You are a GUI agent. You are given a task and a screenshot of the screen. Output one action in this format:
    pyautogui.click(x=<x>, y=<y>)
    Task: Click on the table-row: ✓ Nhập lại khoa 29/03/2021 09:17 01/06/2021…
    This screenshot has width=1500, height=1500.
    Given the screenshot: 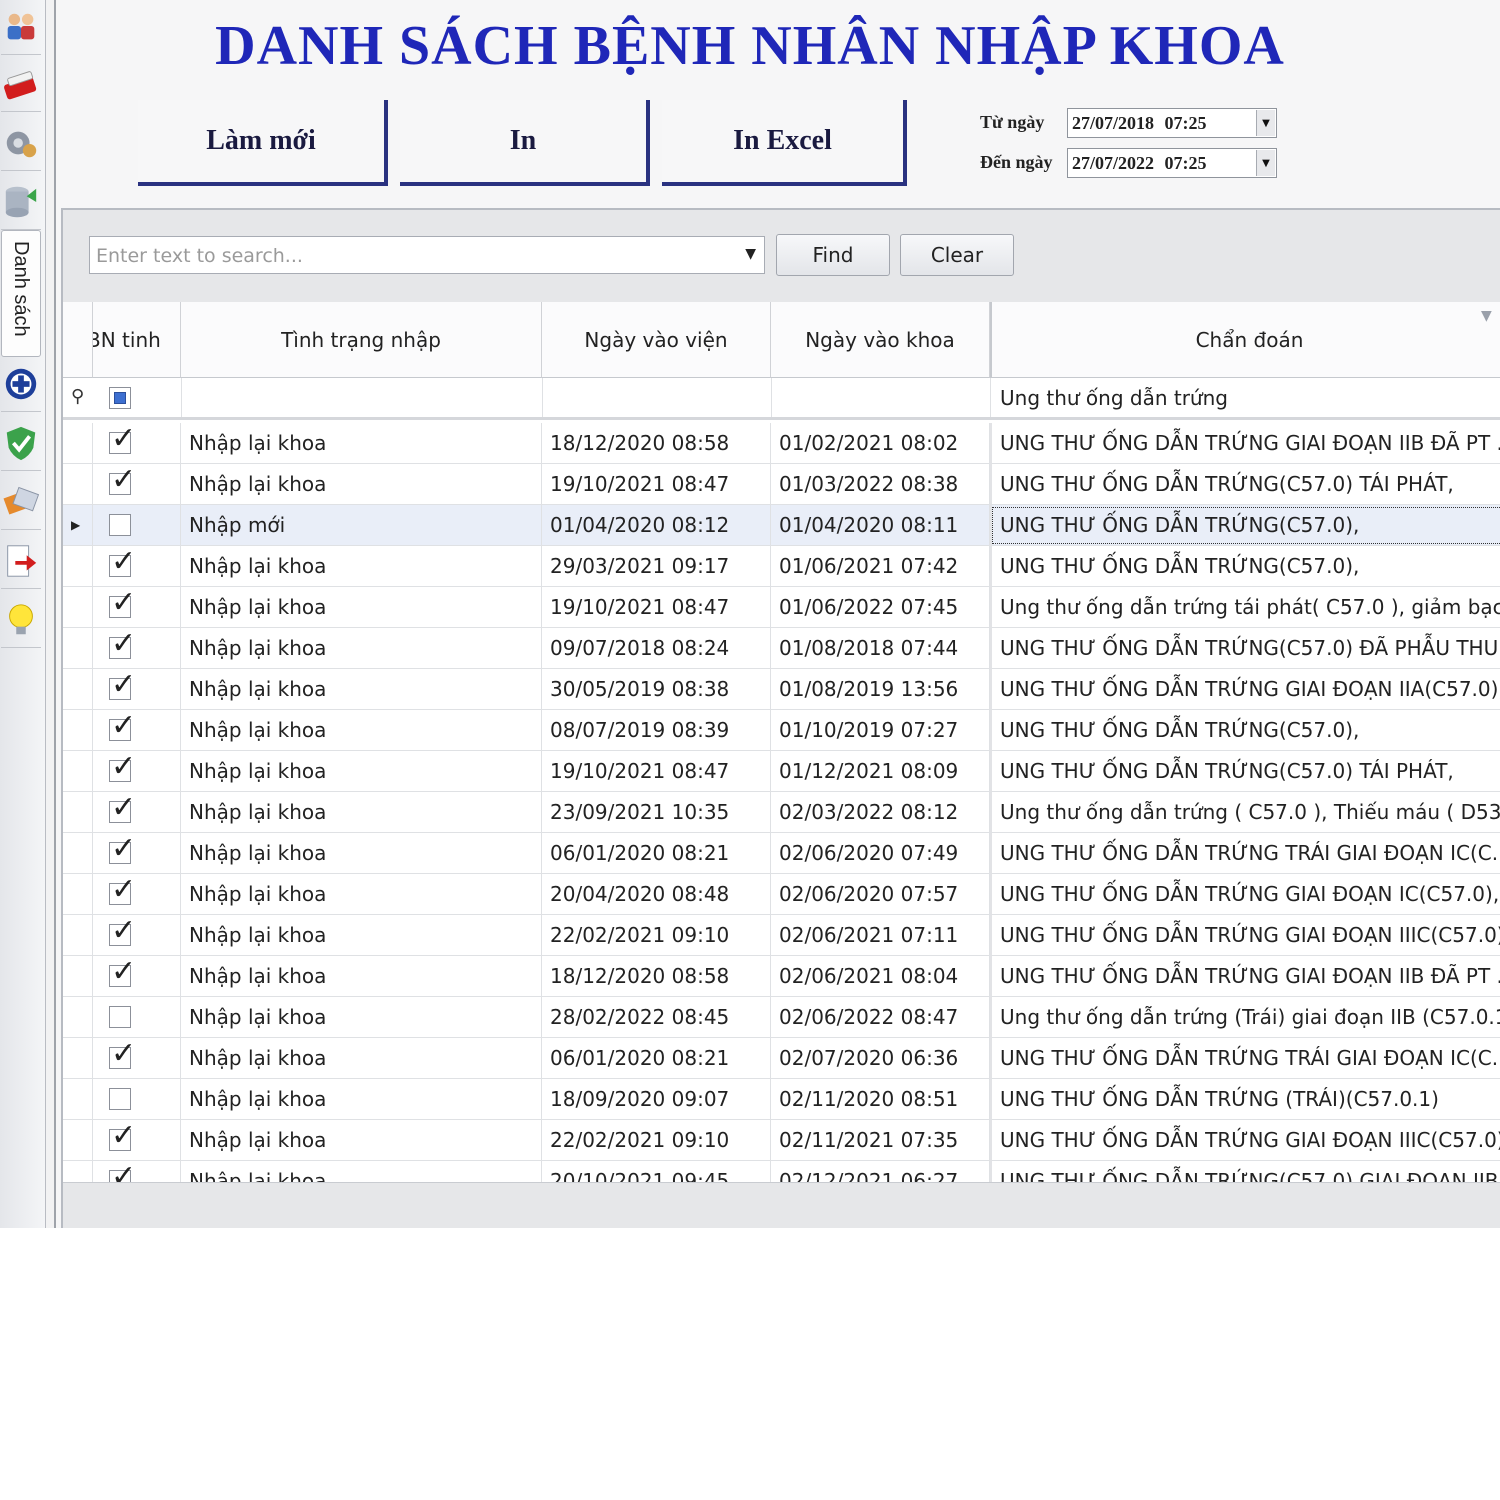 What is the action you would take?
    pyautogui.click(x=781, y=566)
    